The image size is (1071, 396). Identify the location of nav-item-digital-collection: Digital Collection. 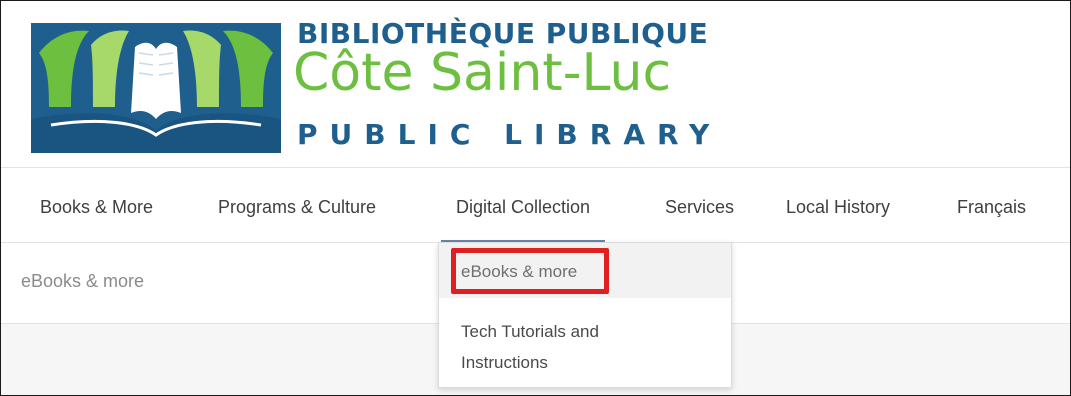
(523, 205).